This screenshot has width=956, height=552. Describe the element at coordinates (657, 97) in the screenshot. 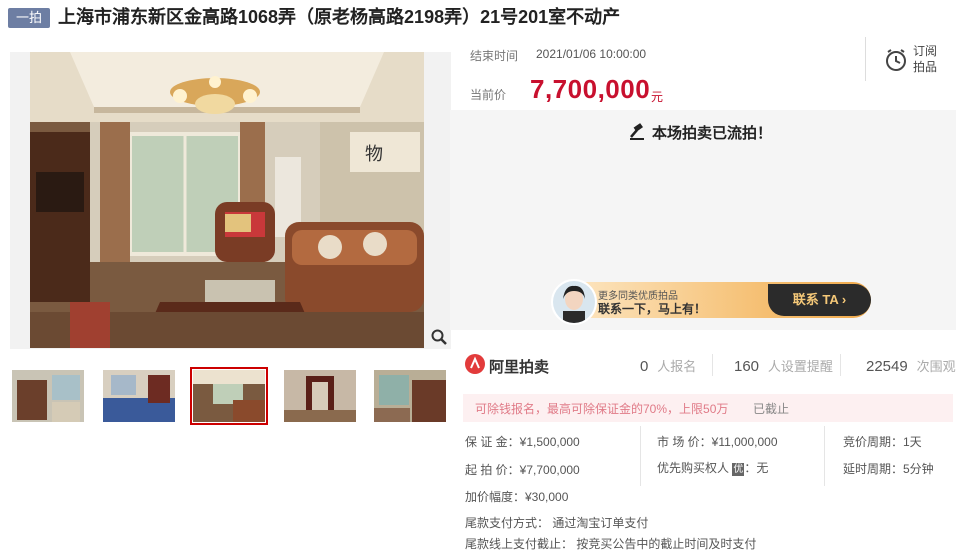

I see `price-unit: 元` at that location.